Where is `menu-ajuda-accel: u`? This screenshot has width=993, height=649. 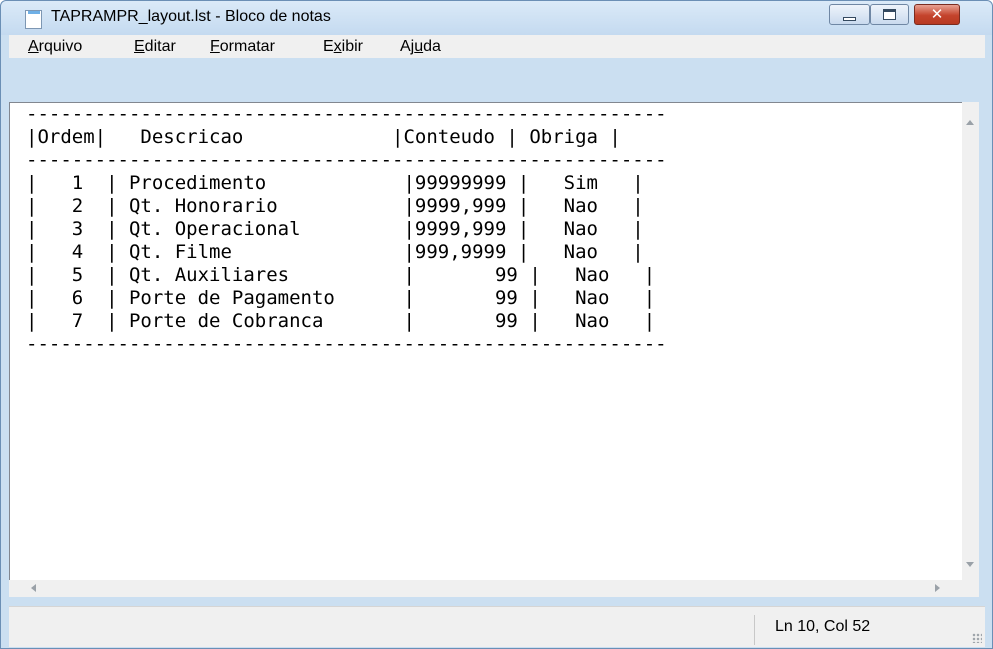 menu-ajuda-accel: u is located at coordinates (419, 46).